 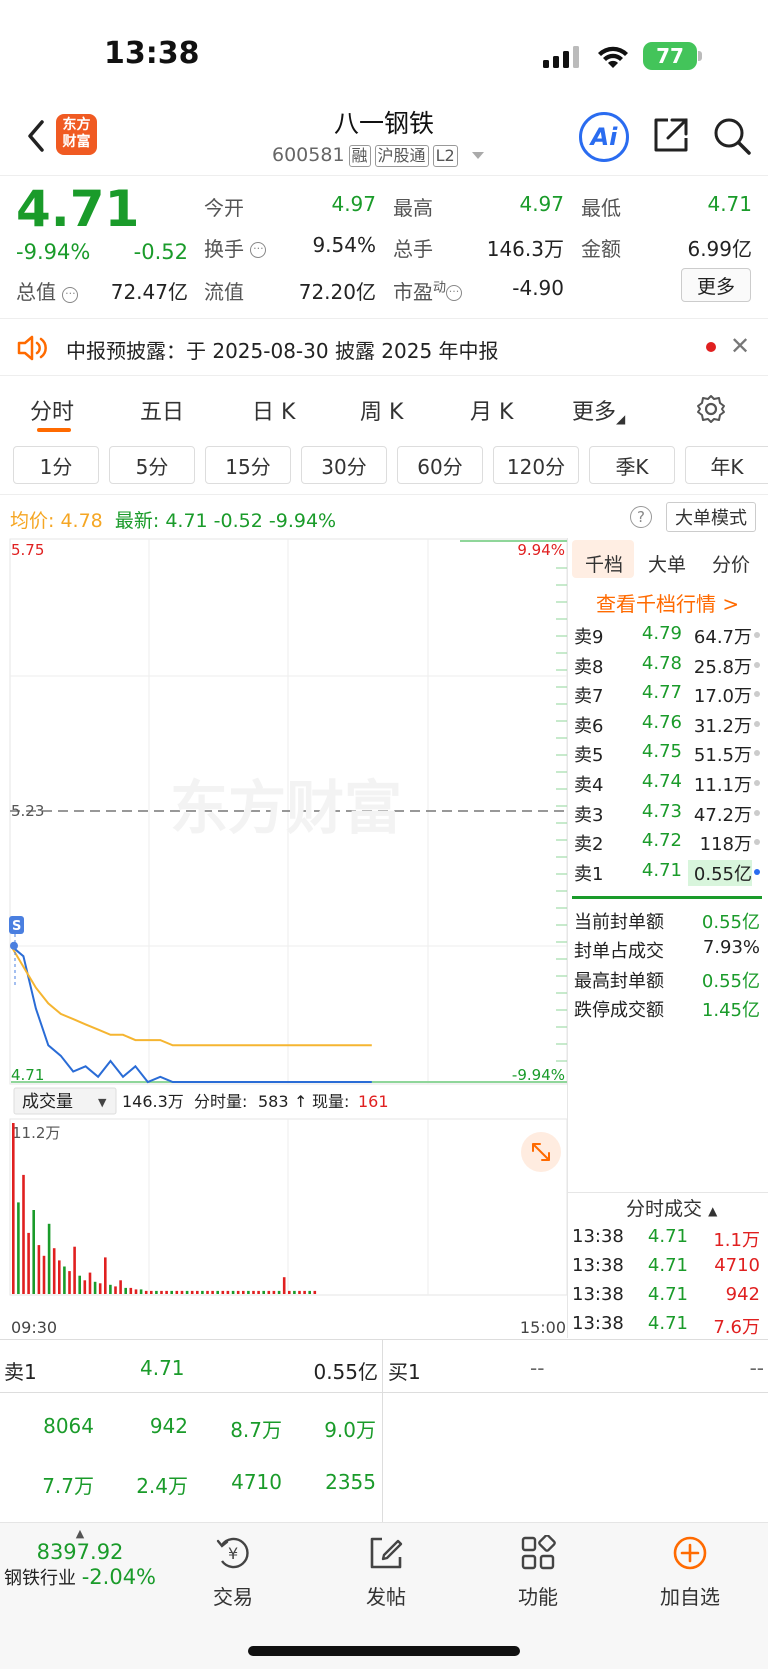 I want to click on more-button: 更多, so click(x=716, y=285).